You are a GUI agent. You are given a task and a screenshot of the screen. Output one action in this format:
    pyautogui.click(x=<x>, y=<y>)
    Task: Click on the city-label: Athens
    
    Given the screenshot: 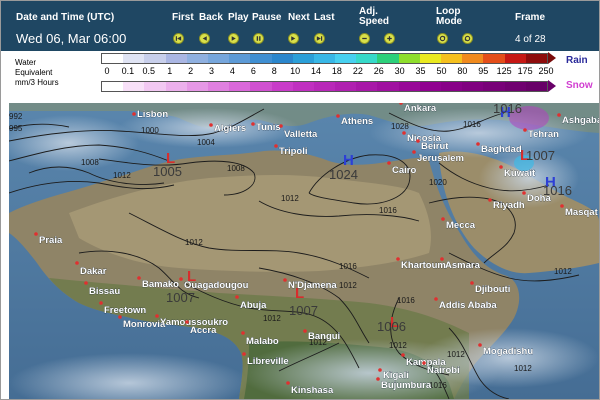 What is the action you would take?
    pyautogui.click(x=357, y=121)
    